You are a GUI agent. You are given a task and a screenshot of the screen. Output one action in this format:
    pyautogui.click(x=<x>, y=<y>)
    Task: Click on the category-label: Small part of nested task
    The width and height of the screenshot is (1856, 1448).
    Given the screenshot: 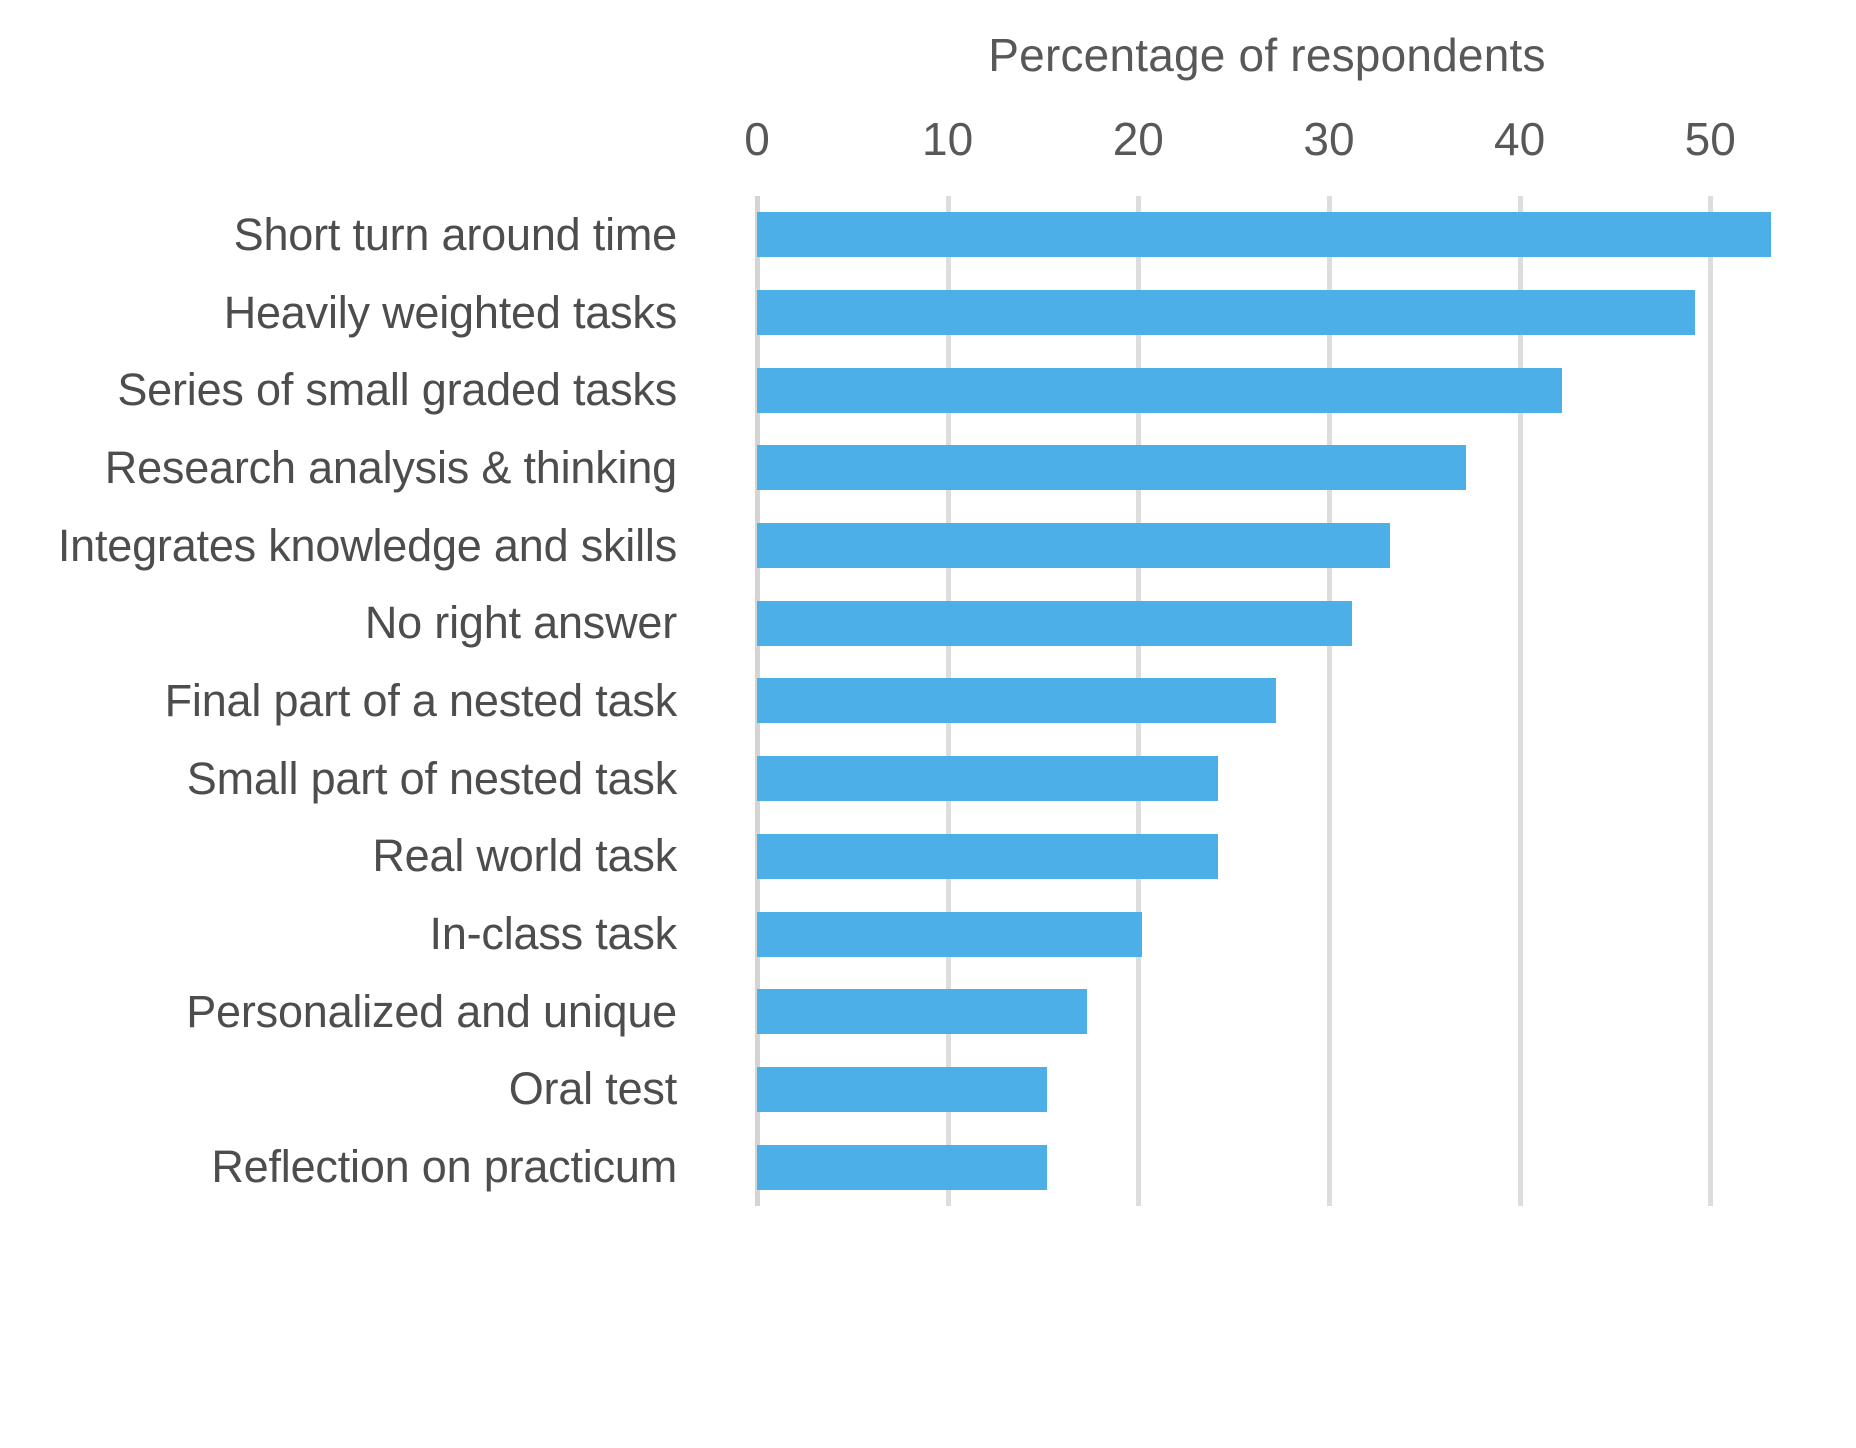 What is the action you would take?
    pyautogui.click(x=431, y=778)
    